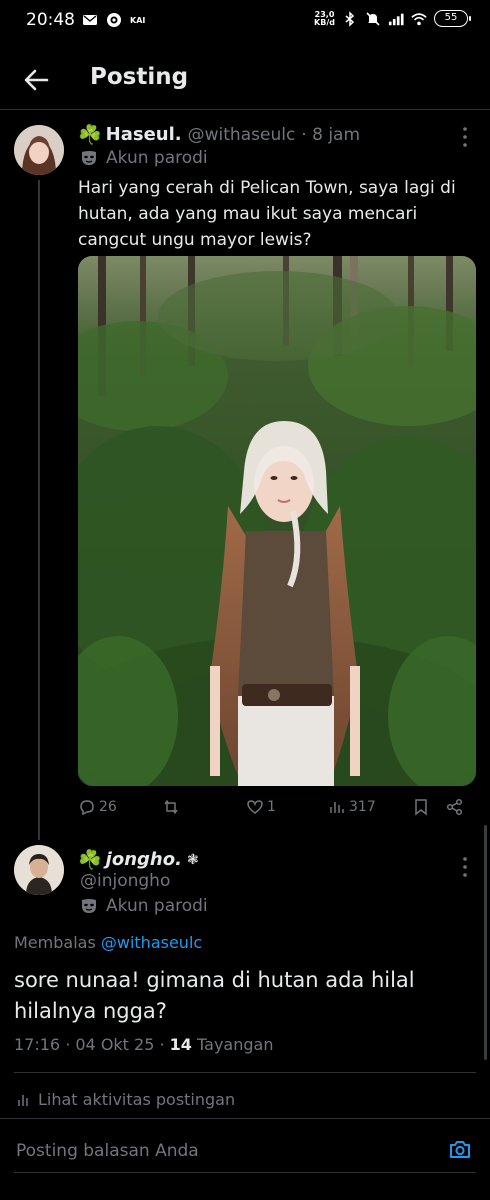 The width and height of the screenshot is (490, 1200). What do you see at coordinates (144, 859) in the screenshot?
I see `reply-author-name: jongho.` at bounding box center [144, 859].